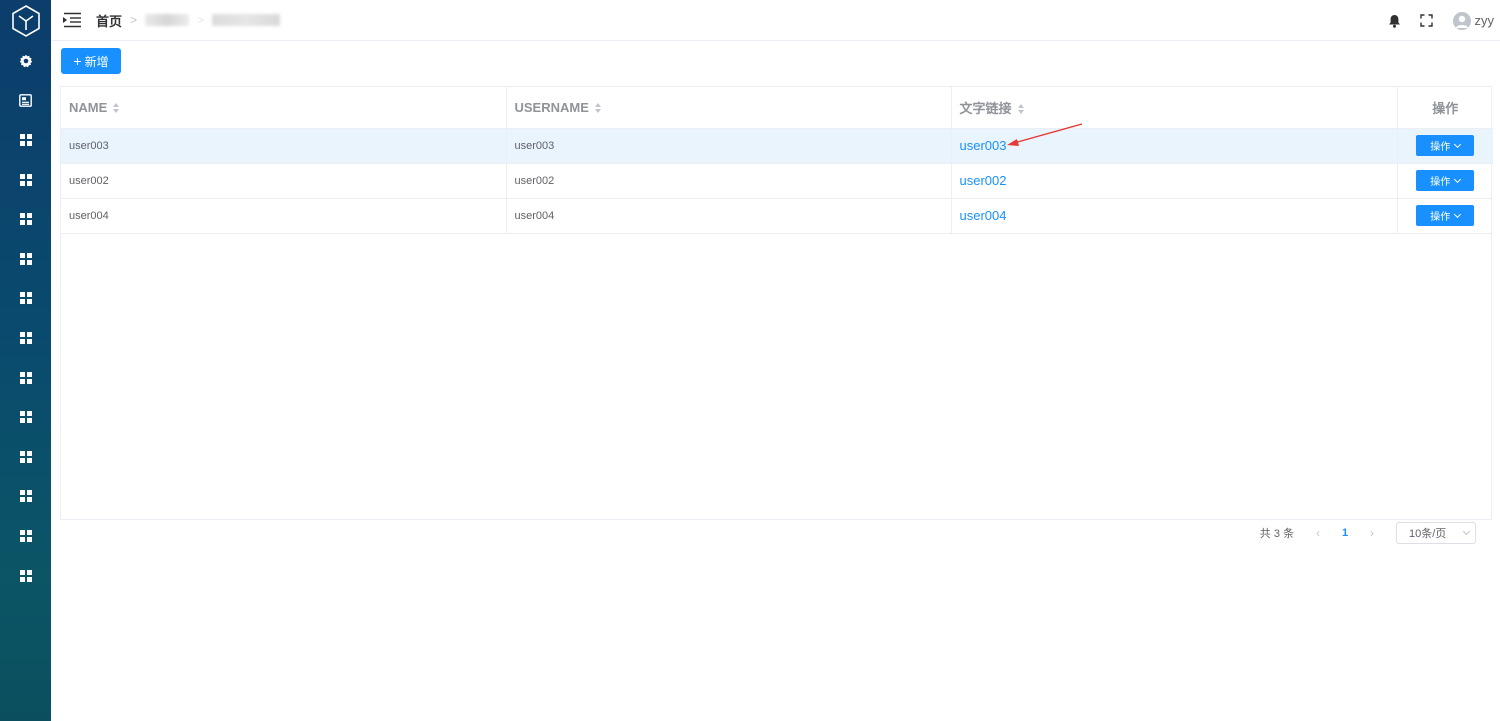  Describe the element at coordinates (729, 181) in the screenshot. I see `cell-username: user002` at that location.